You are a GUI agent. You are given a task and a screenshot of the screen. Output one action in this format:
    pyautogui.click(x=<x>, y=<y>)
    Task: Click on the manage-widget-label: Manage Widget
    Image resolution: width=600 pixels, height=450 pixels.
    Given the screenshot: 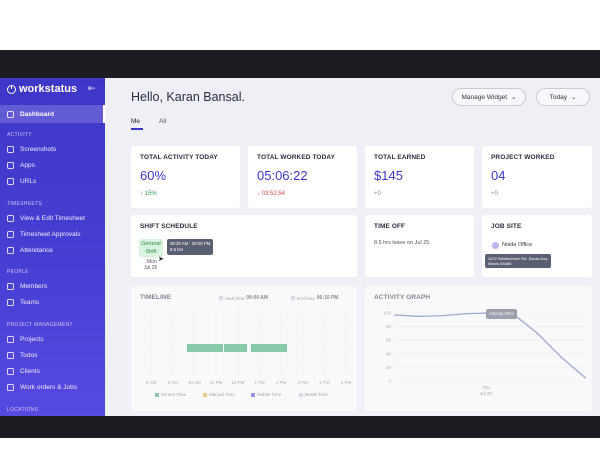 What is the action you would take?
    pyautogui.click(x=484, y=97)
    